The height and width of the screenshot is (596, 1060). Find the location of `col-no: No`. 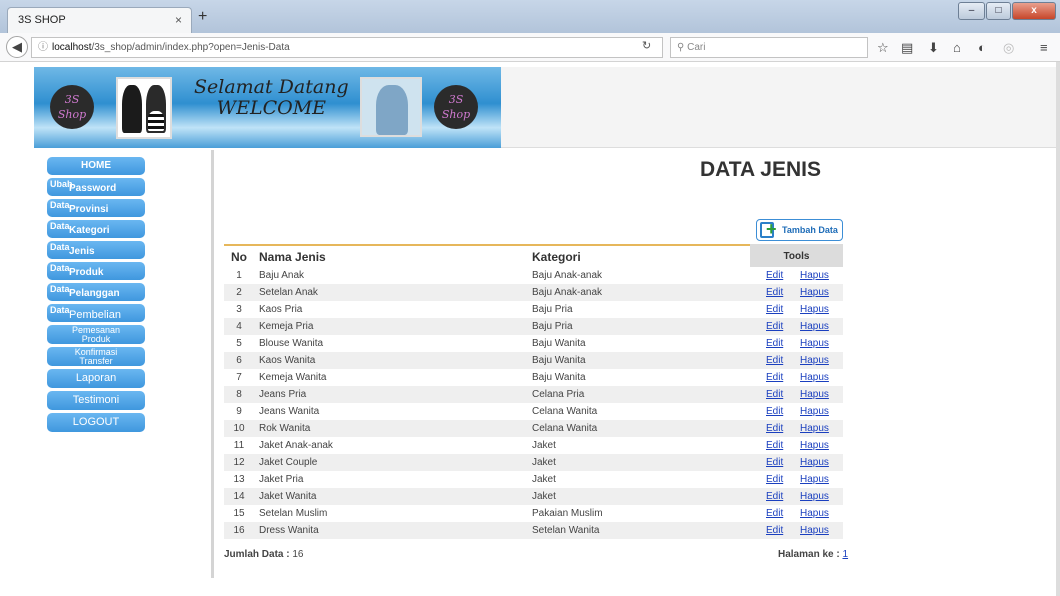

col-no: No is located at coordinates (239, 255).